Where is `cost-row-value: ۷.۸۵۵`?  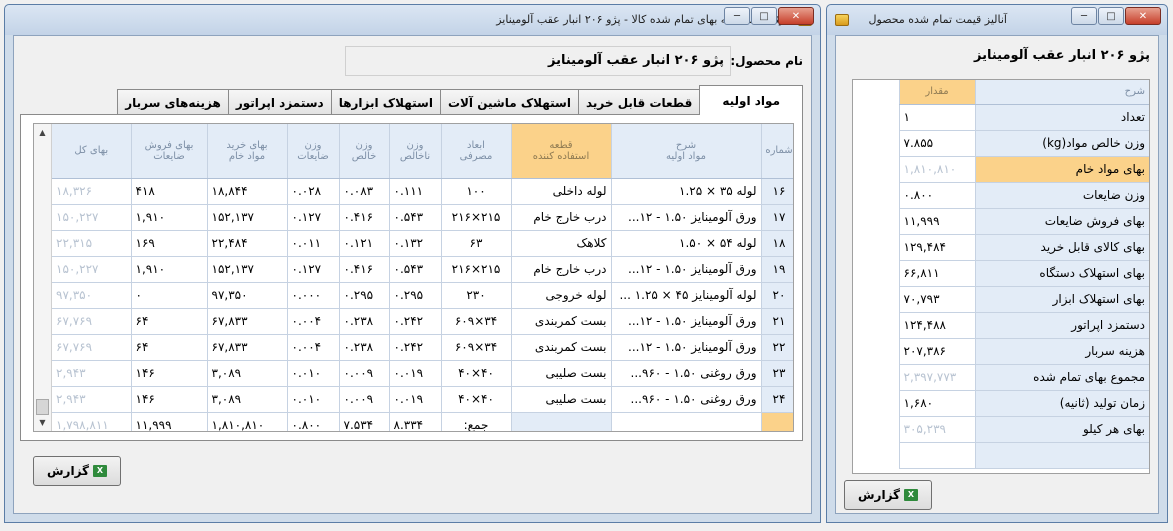 cost-row-value: ۷.۸۵۵ is located at coordinates (936, 143).